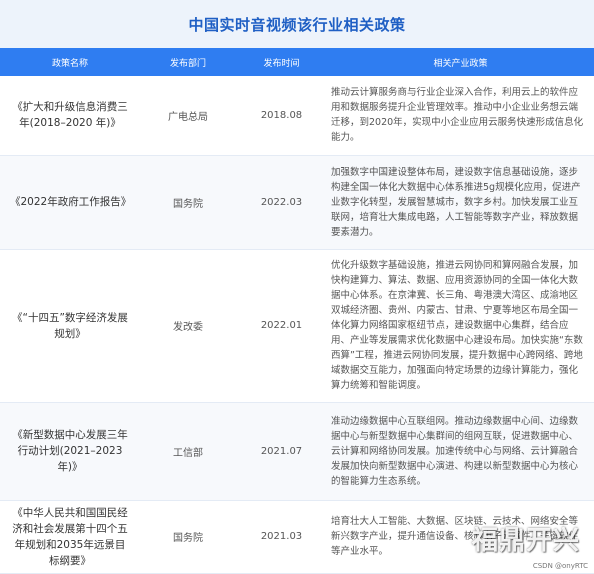 This screenshot has width=594, height=574. I want to click on date-cell: 2021.03, so click(281, 537).